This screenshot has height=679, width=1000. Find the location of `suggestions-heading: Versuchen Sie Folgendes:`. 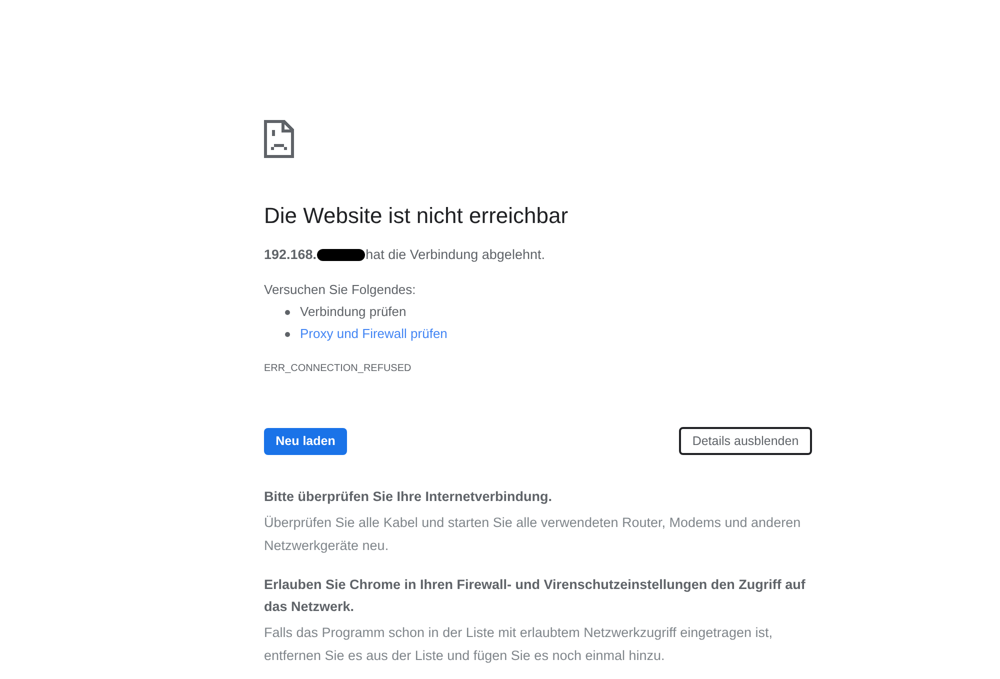

suggestions-heading: Versuchen Sie Folgendes: is located at coordinates (340, 290).